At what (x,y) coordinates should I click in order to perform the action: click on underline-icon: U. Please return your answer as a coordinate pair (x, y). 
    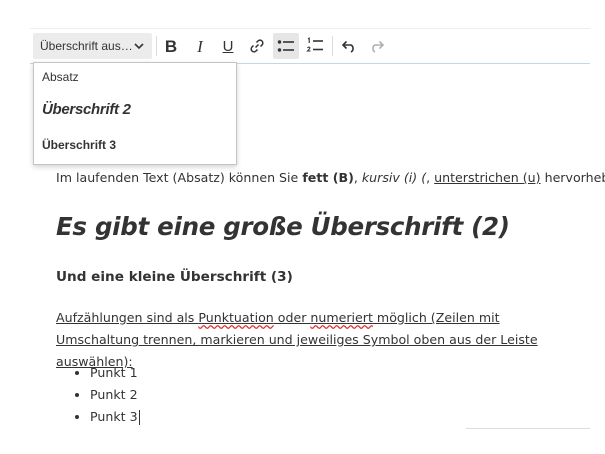
    Looking at the image, I should click on (228, 46).